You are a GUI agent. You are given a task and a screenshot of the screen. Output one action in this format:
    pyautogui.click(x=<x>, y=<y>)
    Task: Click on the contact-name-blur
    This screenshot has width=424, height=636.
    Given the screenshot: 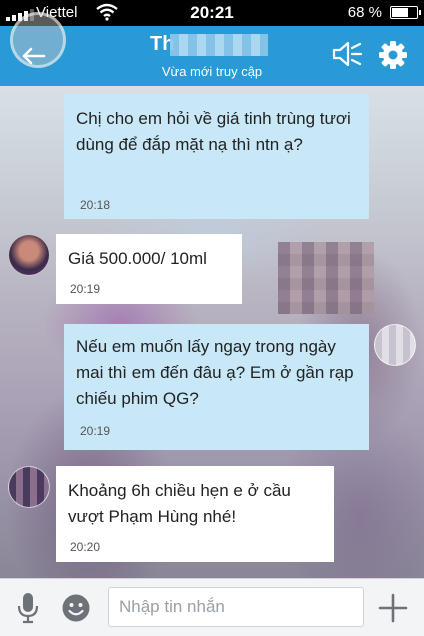 What is the action you would take?
    pyautogui.click(x=219, y=45)
    